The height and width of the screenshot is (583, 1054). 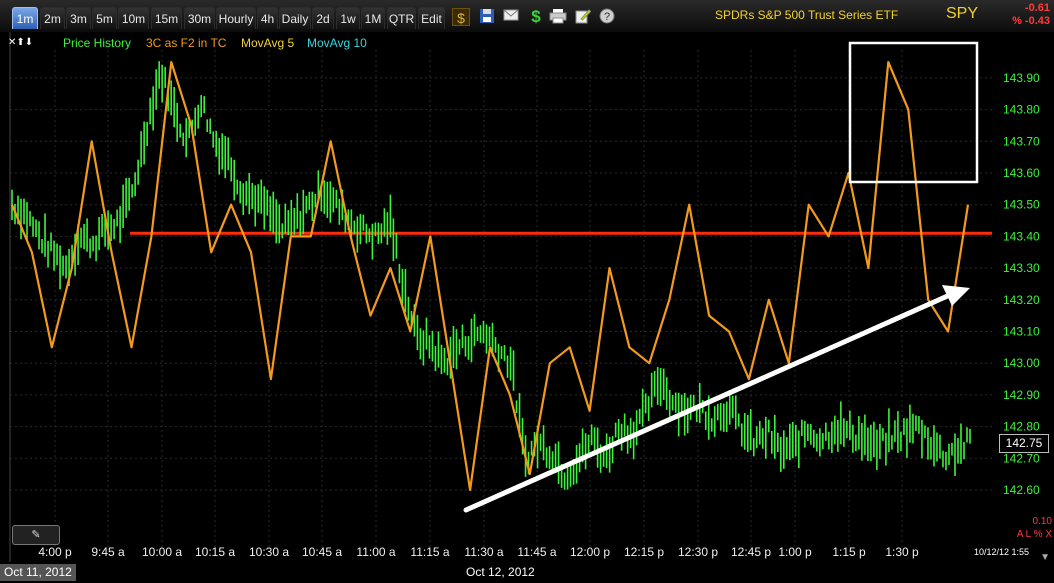 What do you see at coordinates (162, 552) in the screenshot?
I see `x-tick-label: 10:00 a` at bounding box center [162, 552].